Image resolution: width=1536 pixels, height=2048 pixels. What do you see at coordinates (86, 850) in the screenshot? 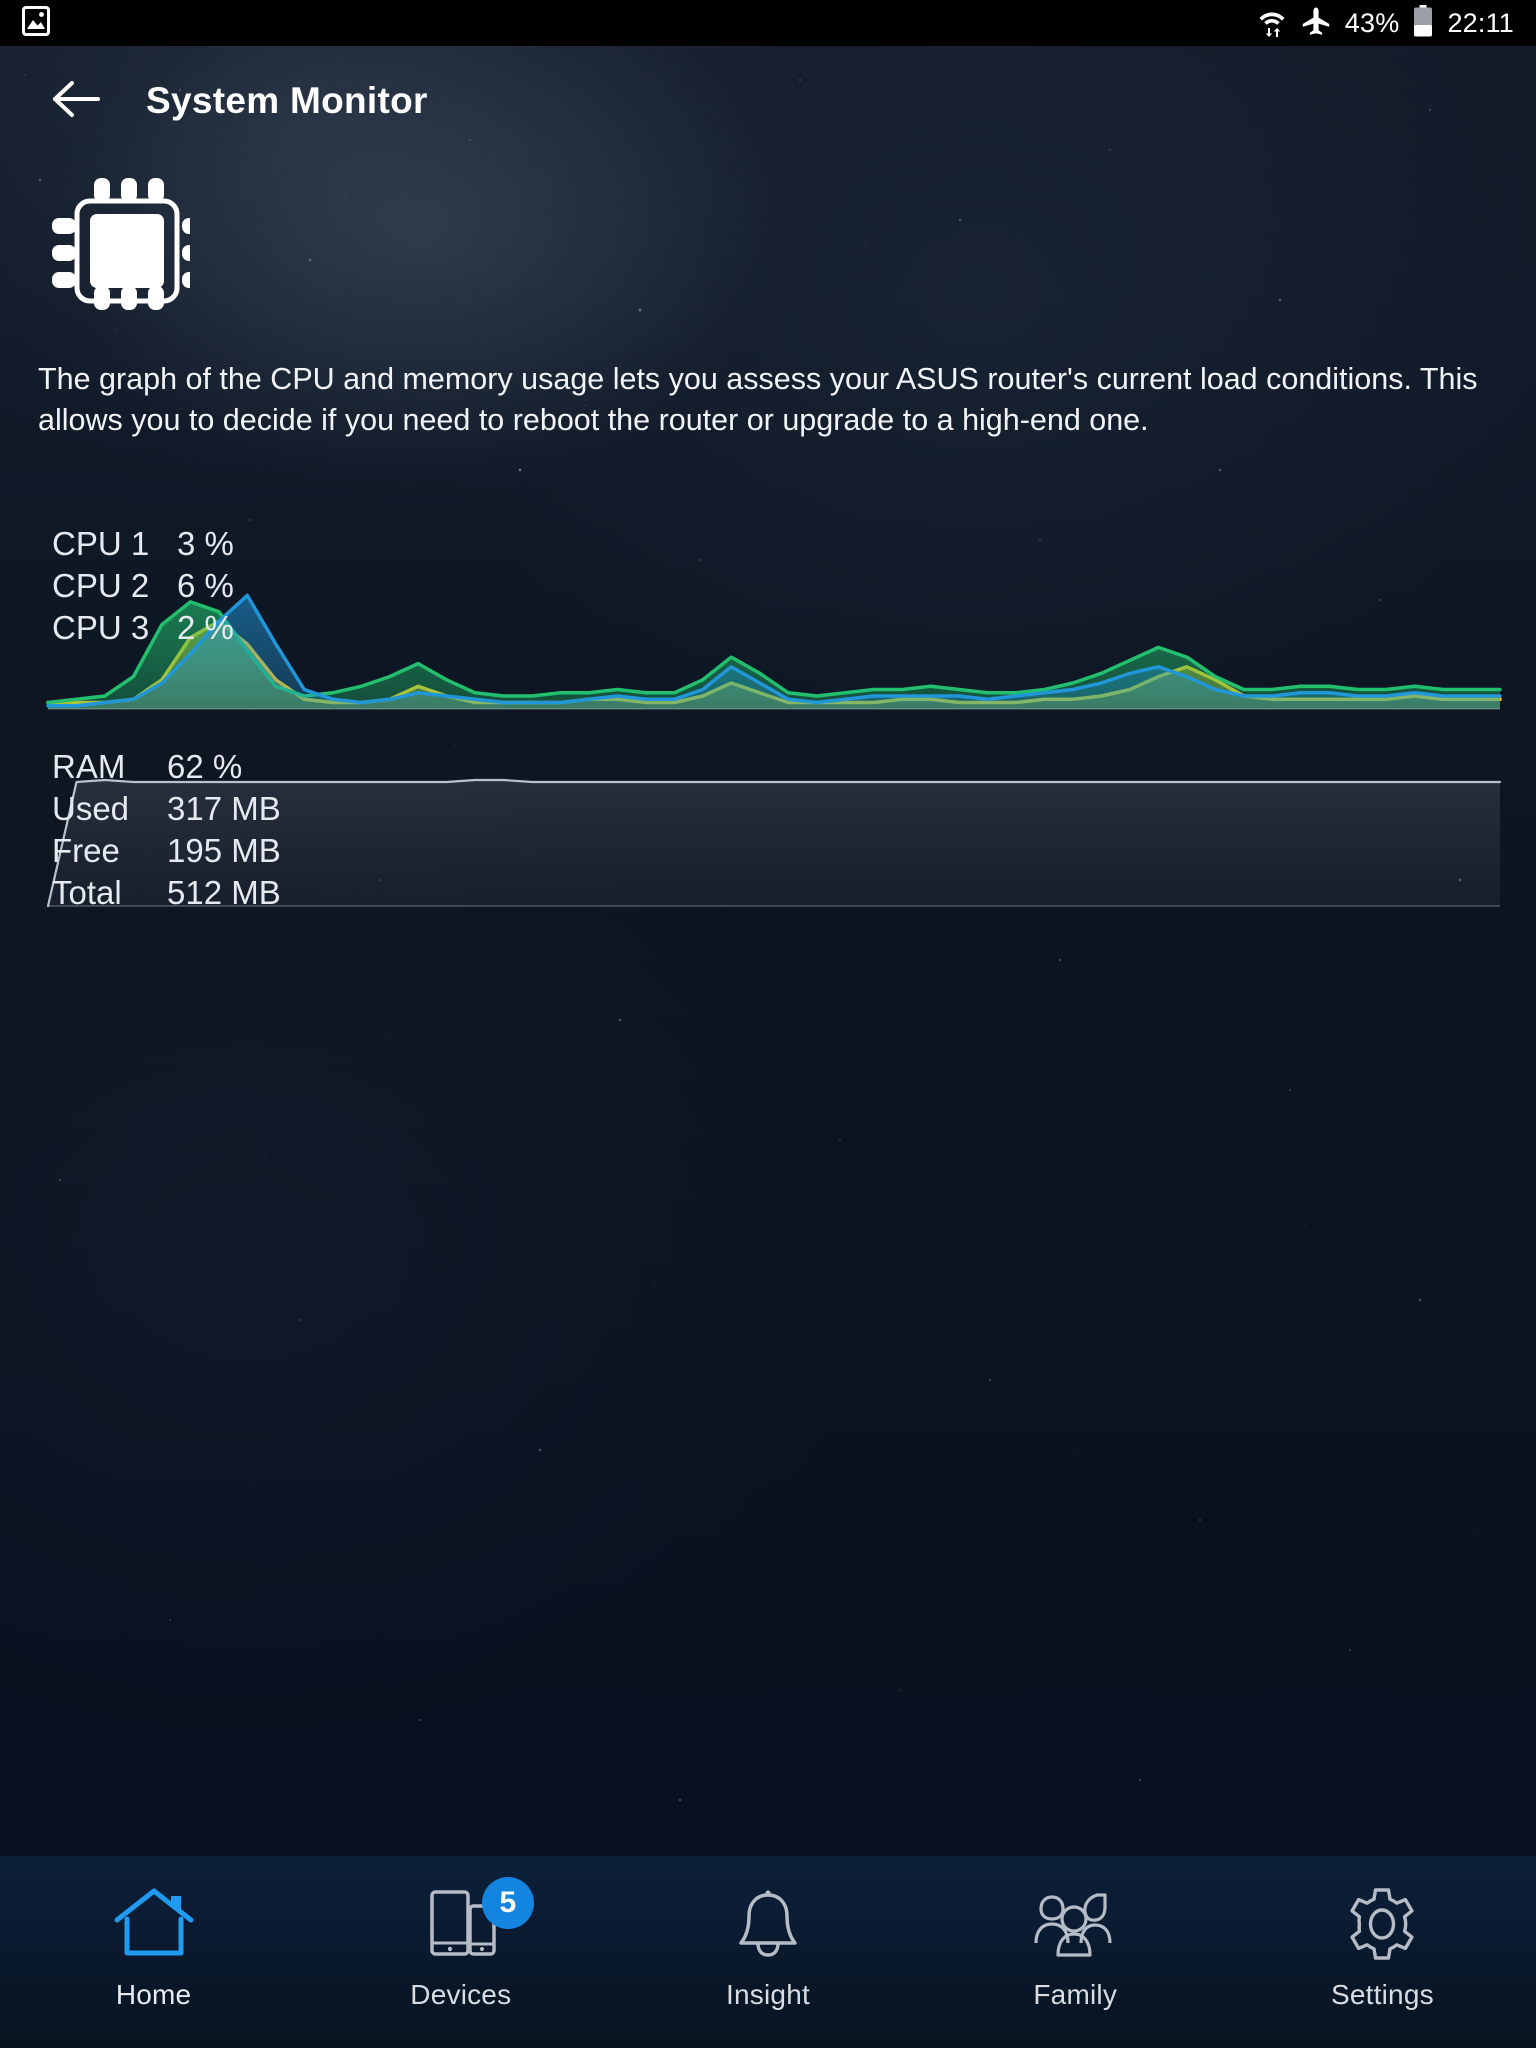
I see `ram-free-label: Free` at bounding box center [86, 850].